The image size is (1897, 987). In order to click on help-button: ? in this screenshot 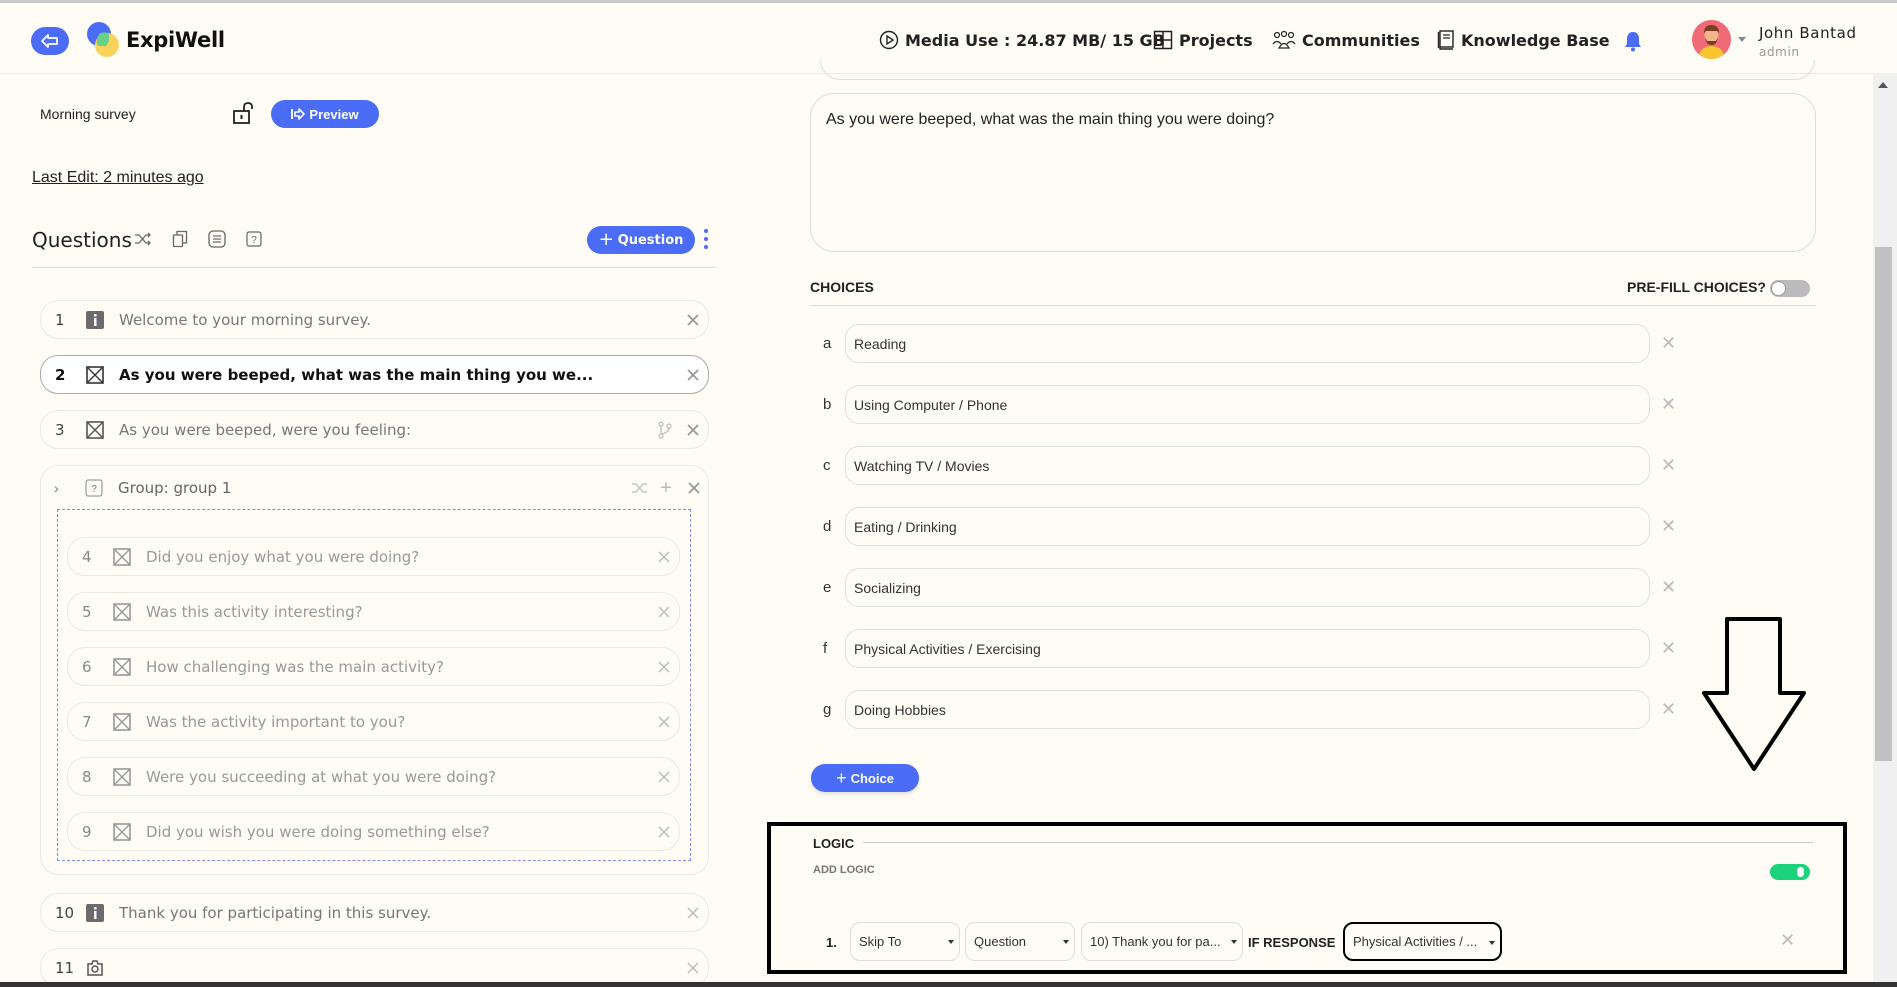, I will do `click(254, 239)`.